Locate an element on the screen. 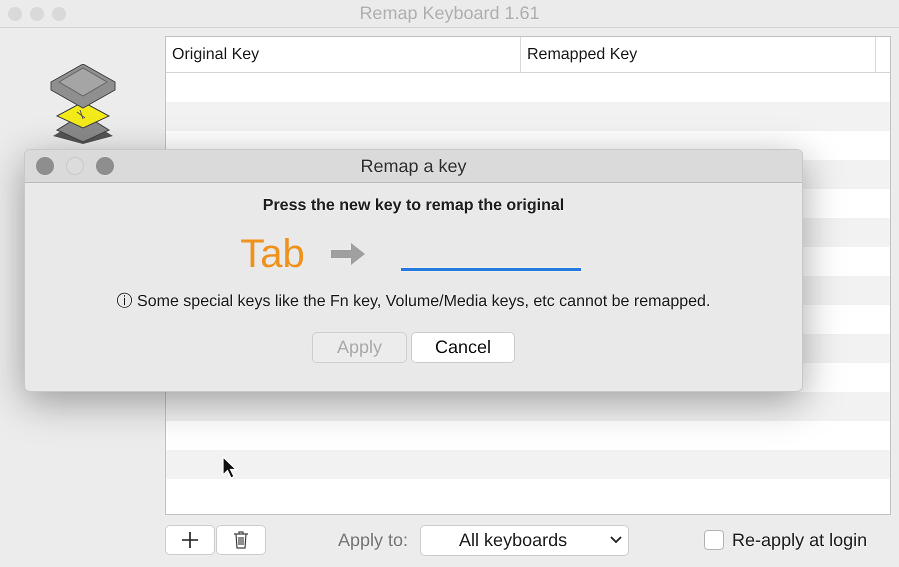 The image size is (899, 567). trash-icon is located at coordinates (241, 540).